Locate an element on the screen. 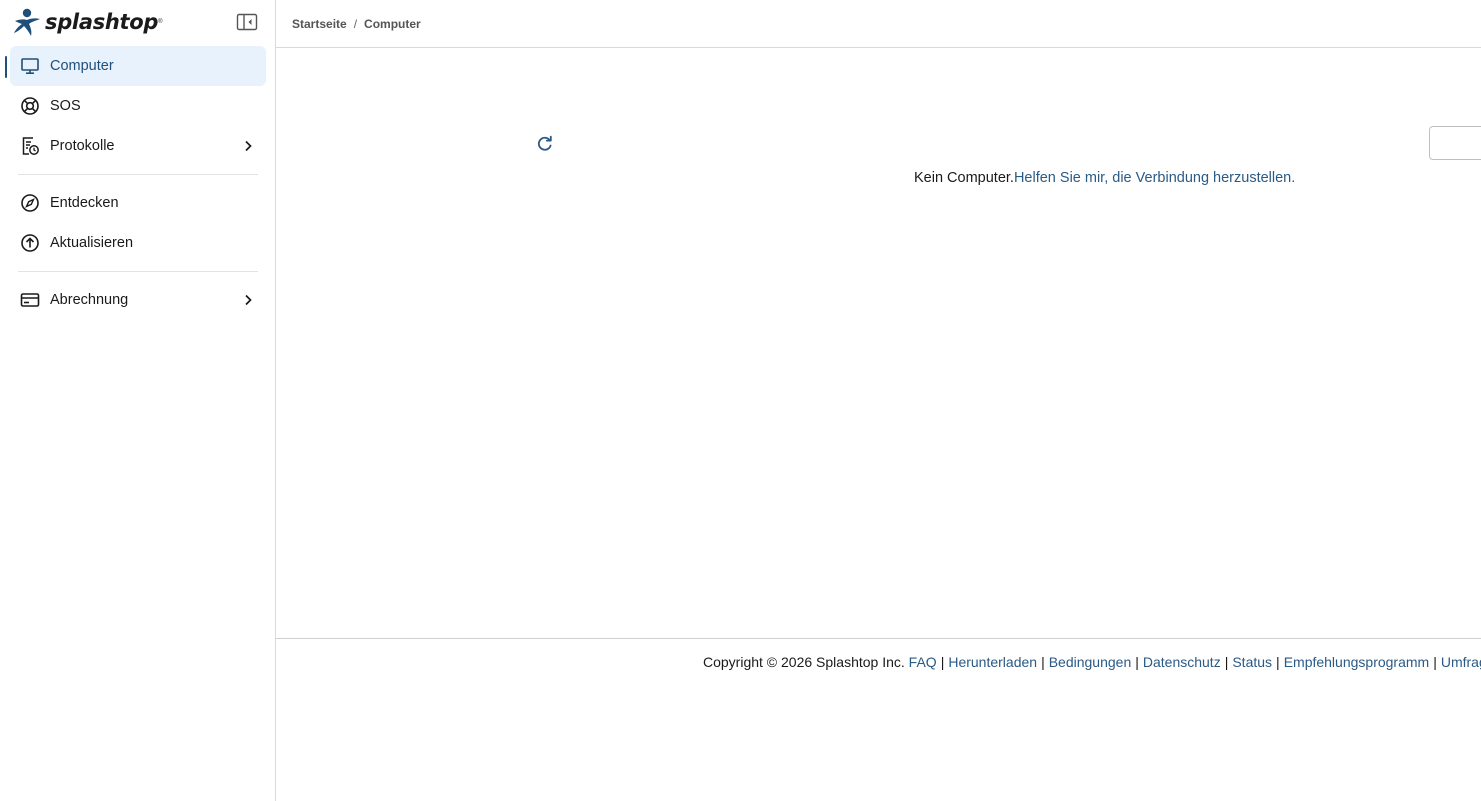  logo-registered-mark: ® is located at coordinates (160, 22).